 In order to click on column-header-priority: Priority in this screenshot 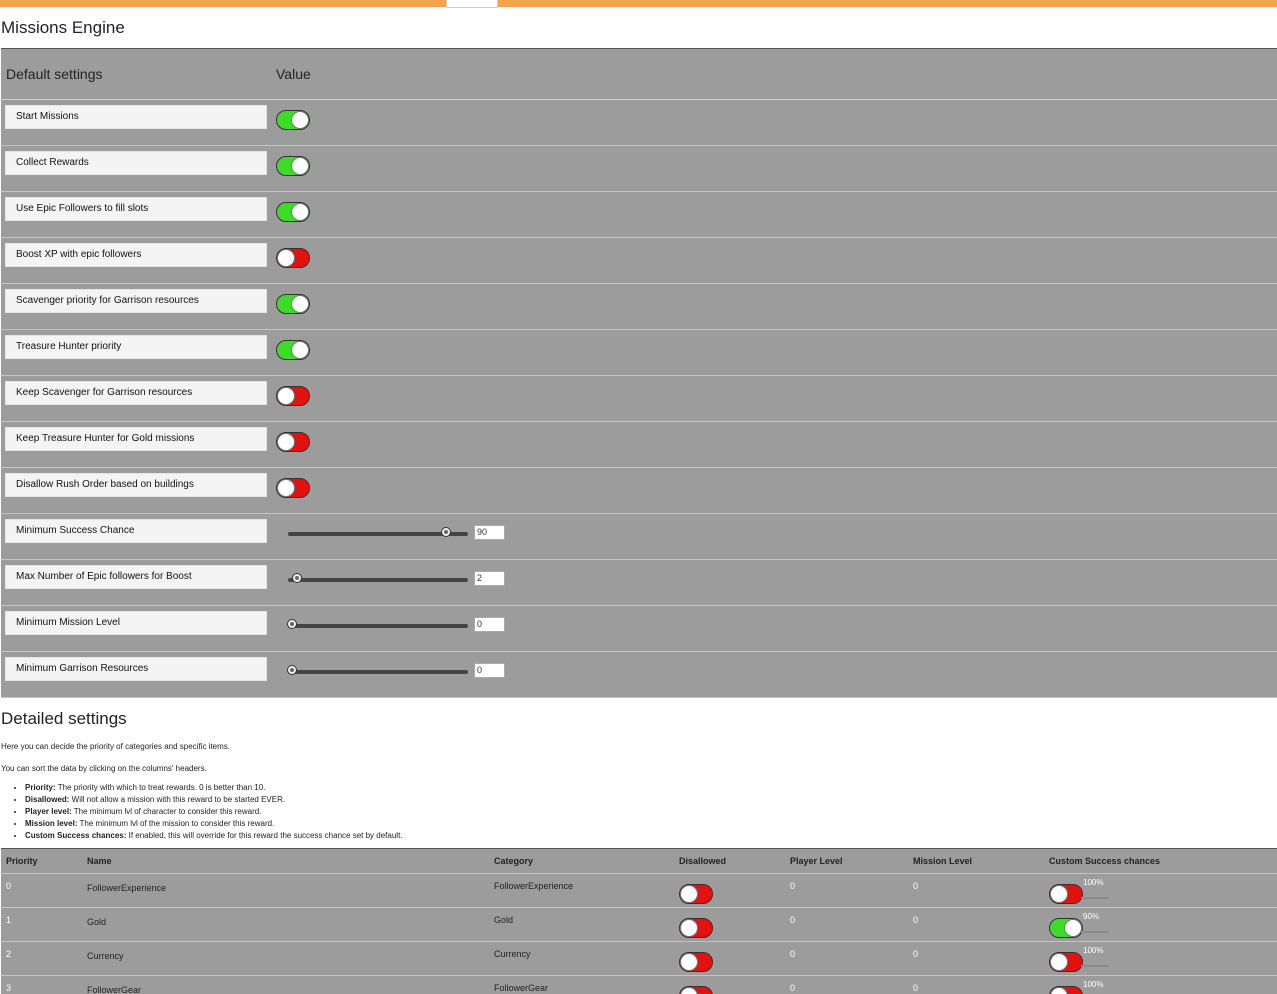, I will do `click(22, 861)`.